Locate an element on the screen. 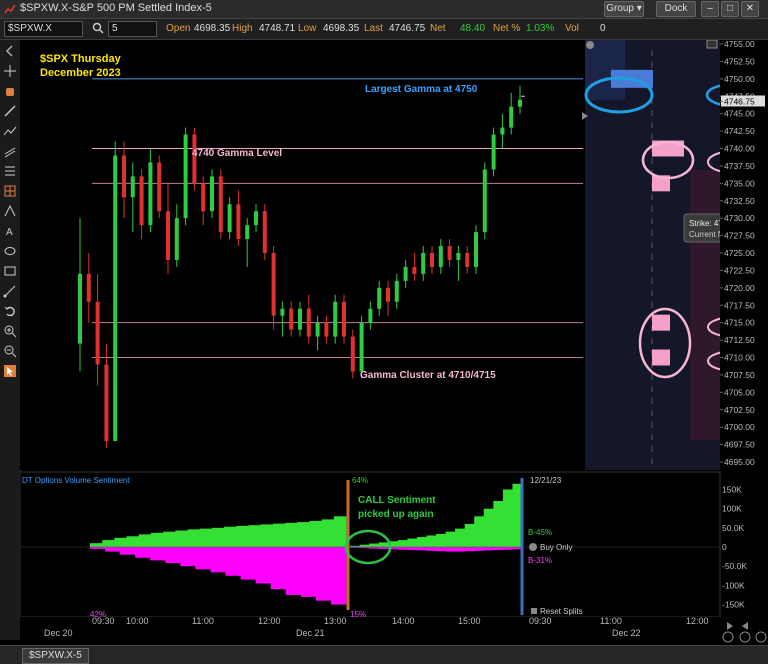 Image resolution: width=768 pixels, height=664 pixels. price-tick-label: 4750.00 is located at coordinates (739, 79).